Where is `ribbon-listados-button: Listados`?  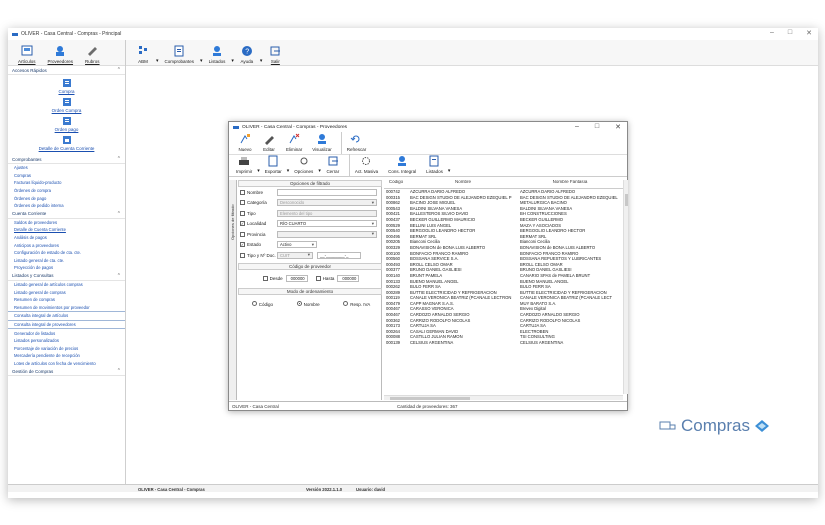
ribbon-listados-button: Listados is located at coordinates (217, 54).